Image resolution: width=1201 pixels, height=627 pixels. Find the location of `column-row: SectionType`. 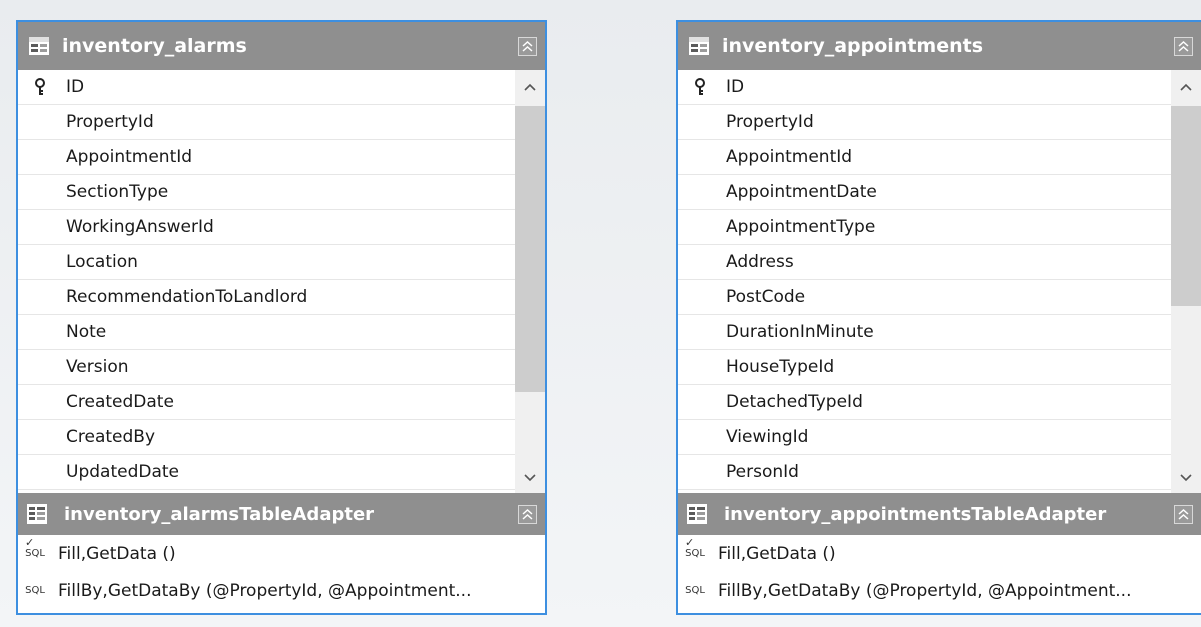

column-row: SectionType is located at coordinates (281, 192).